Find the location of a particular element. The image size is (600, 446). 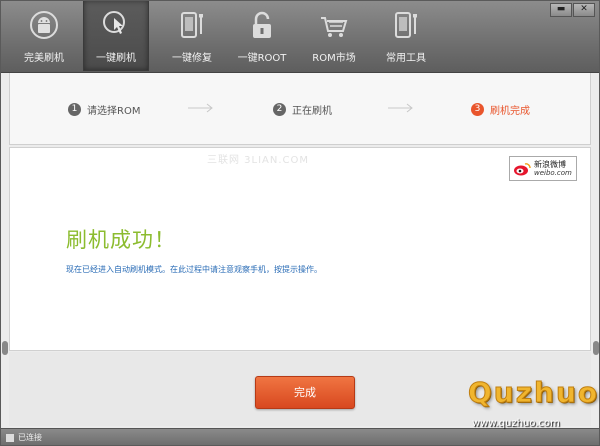

window-controls: ▬ ✕ is located at coordinates (572, 10).